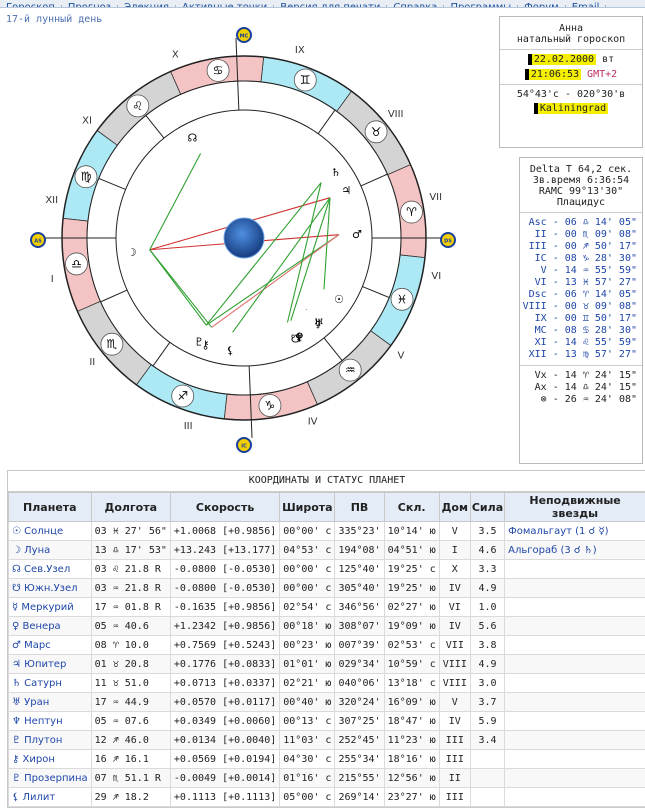 This screenshot has width=645, height=808. What do you see at coordinates (336, 172) in the screenshot?
I see `planet-glyph: ♄` at bounding box center [336, 172].